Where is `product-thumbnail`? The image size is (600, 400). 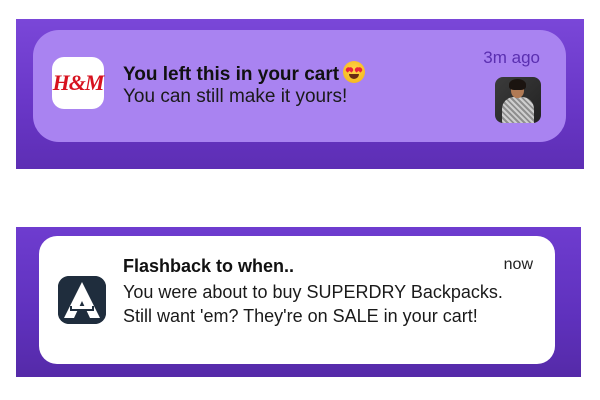 product-thumbnail is located at coordinates (518, 100).